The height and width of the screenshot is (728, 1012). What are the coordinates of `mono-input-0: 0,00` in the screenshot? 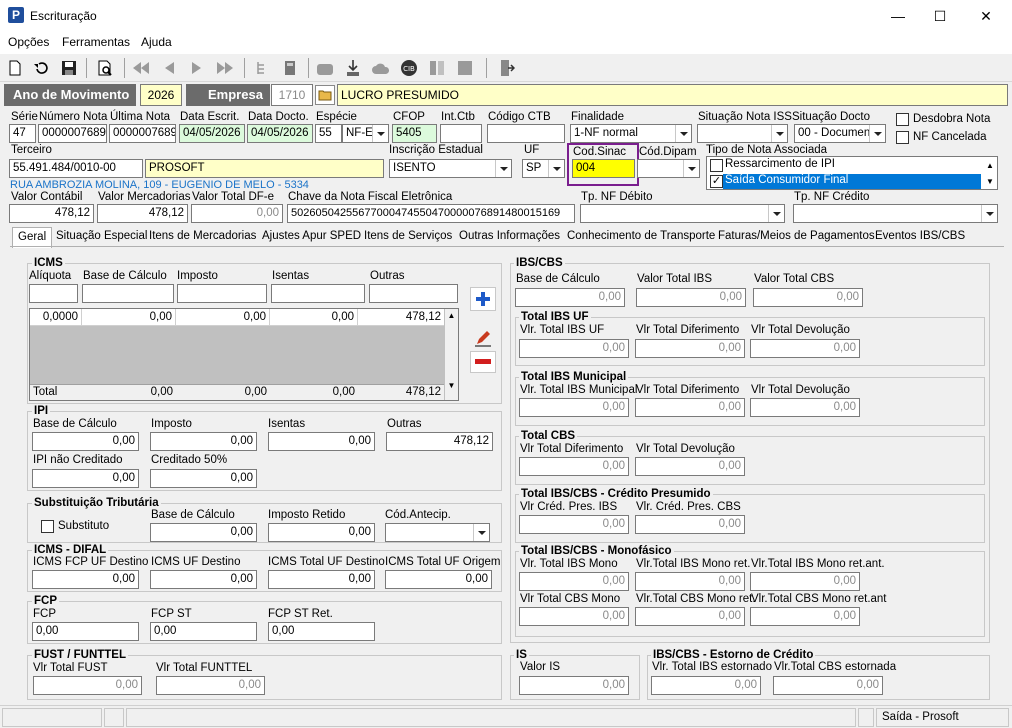 It's located at (574, 581).